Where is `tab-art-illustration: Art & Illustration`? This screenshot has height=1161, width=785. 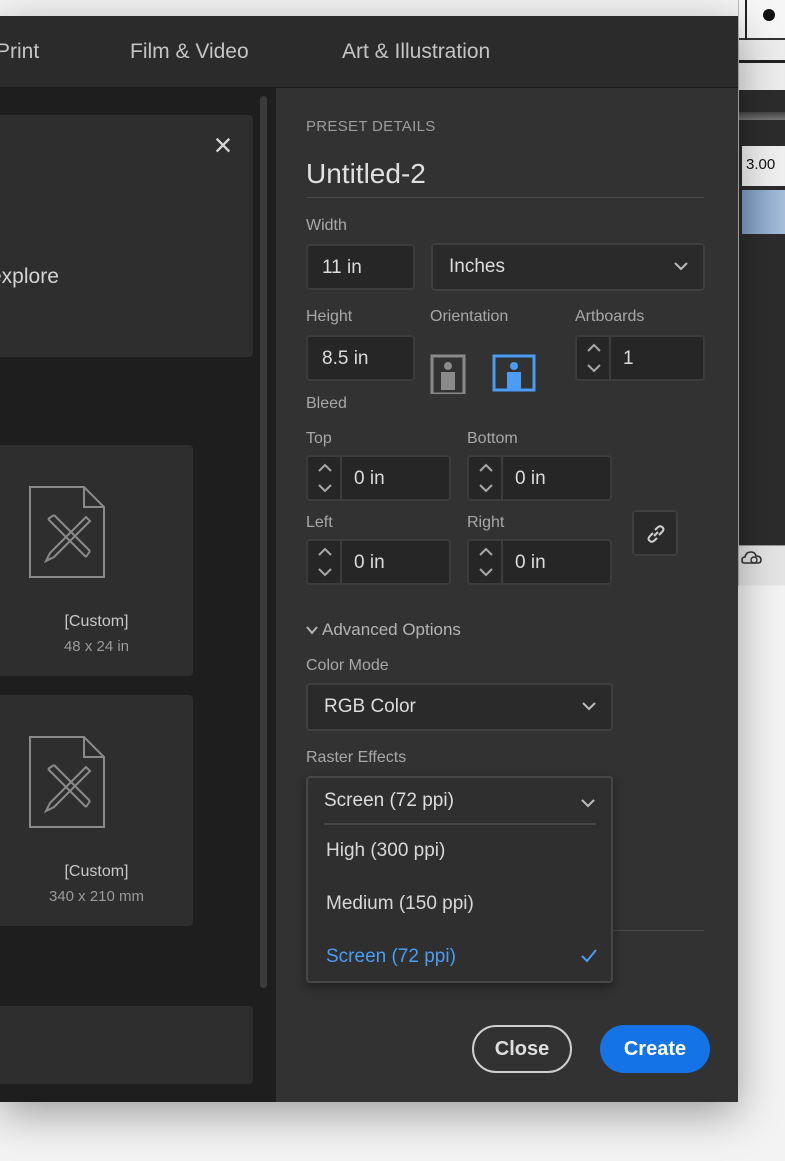
tab-art-illustration: Art & Illustration is located at coordinates (416, 52).